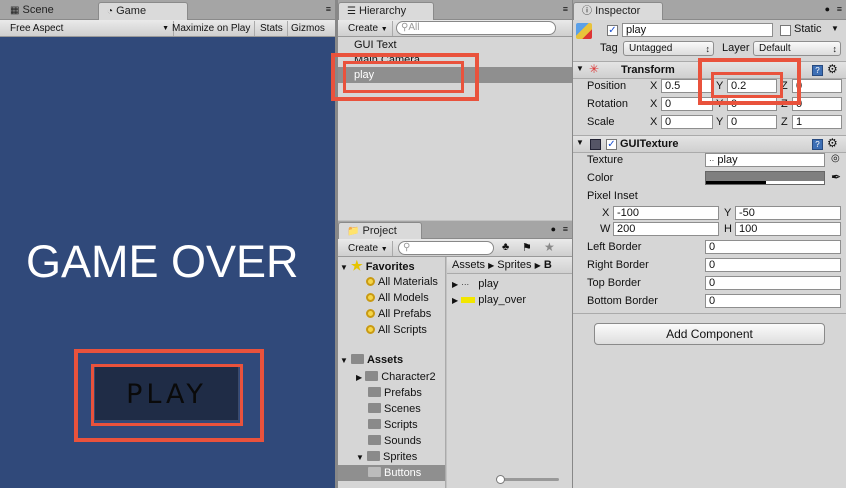 The height and width of the screenshot is (488, 846). Describe the element at coordinates (605, 160) in the screenshot. I see `texture-label: Texture` at that location.